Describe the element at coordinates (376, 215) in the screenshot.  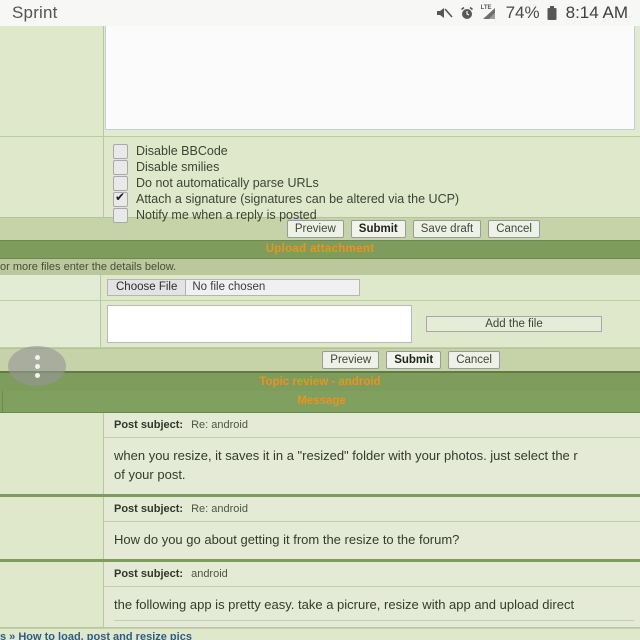
I see `option-notify-reply: Notify me when a reply is posted` at that location.